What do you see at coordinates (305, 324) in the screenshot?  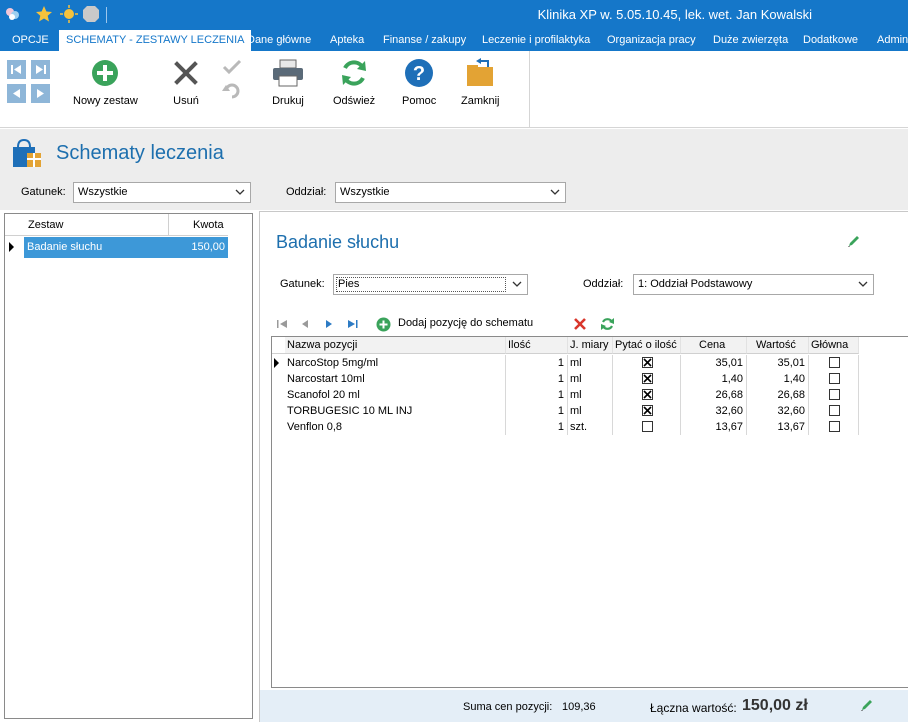 I see `grid-prev-icon` at bounding box center [305, 324].